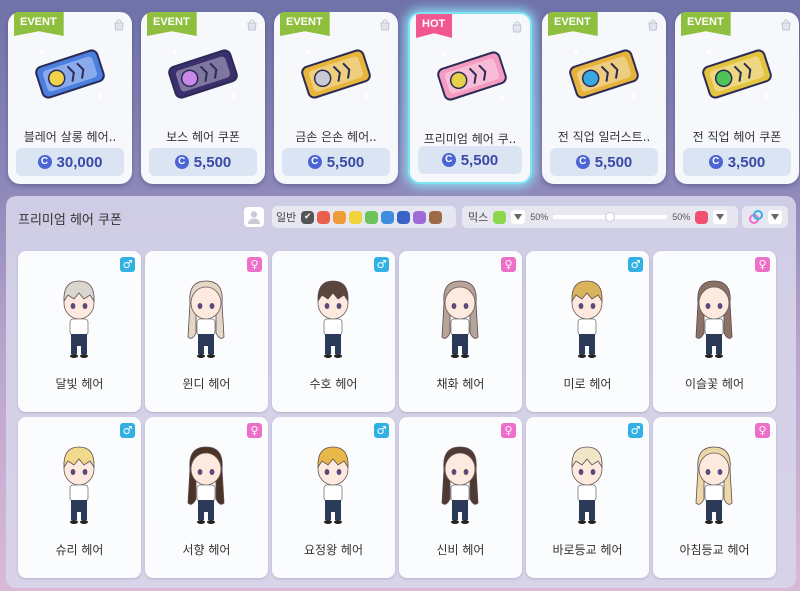  What do you see at coordinates (203, 137) in the screenshot?
I see `coupon-name: 보스 헤어 쿠폰` at bounding box center [203, 137].